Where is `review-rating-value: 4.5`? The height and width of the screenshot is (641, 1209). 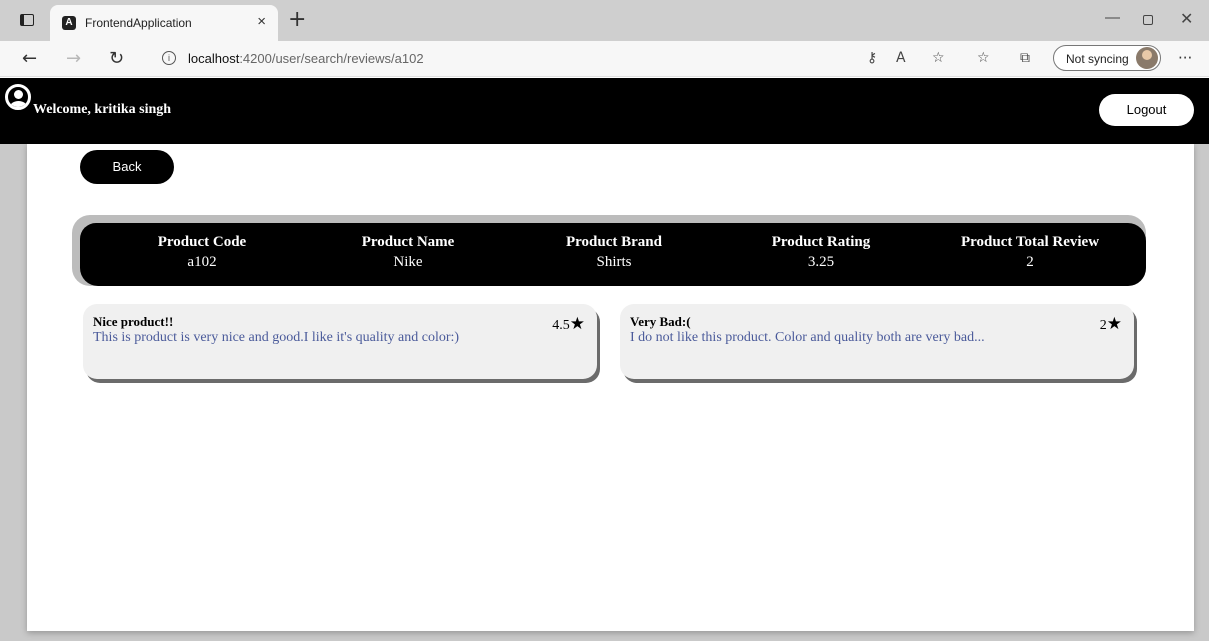 review-rating-value: 4.5 is located at coordinates (561, 325).